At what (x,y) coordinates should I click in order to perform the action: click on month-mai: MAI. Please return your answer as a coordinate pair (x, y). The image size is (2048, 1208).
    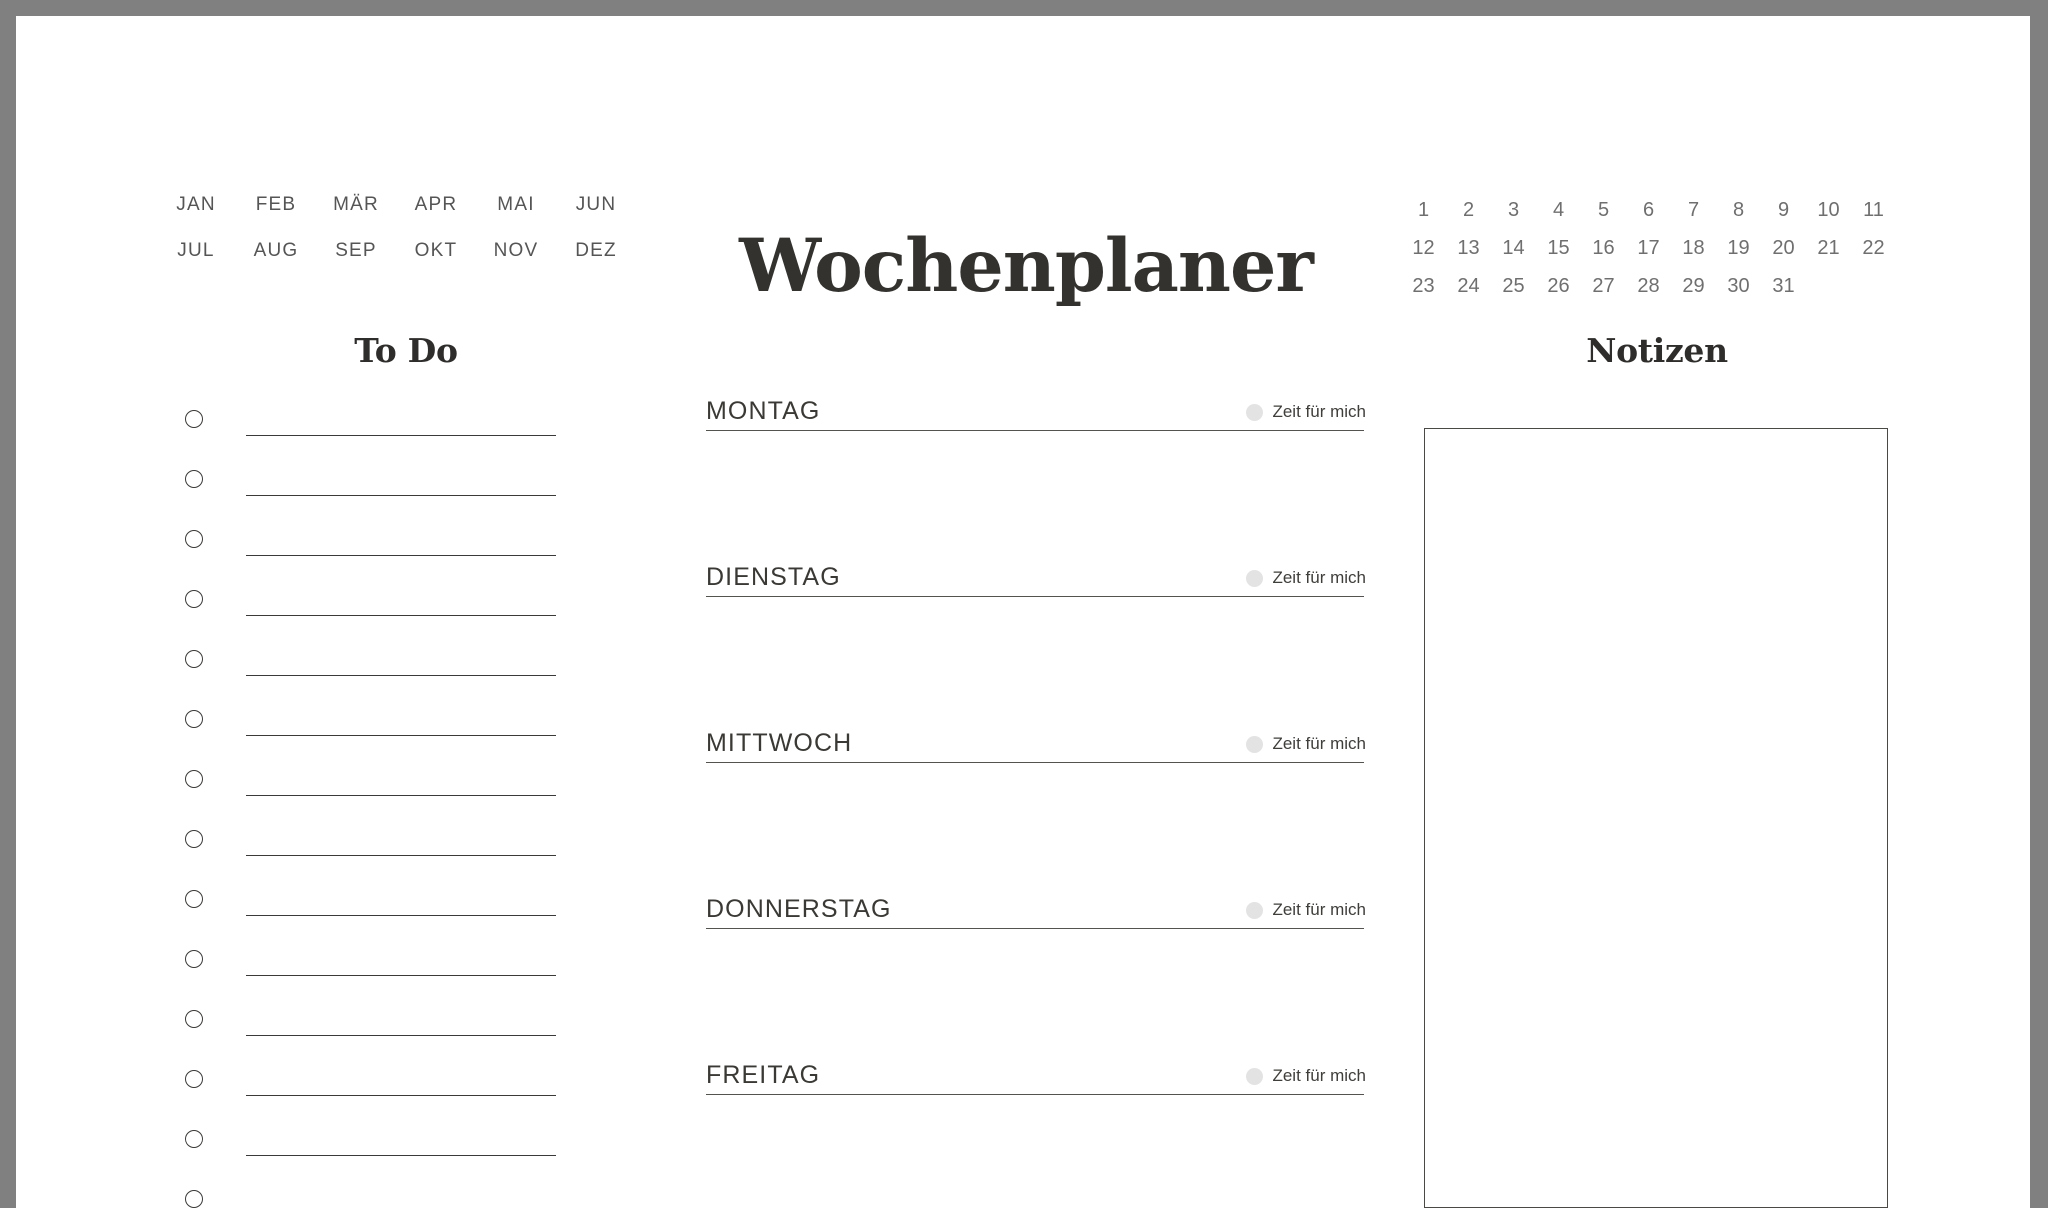
    Looking at the image, I should click on (516, 205).